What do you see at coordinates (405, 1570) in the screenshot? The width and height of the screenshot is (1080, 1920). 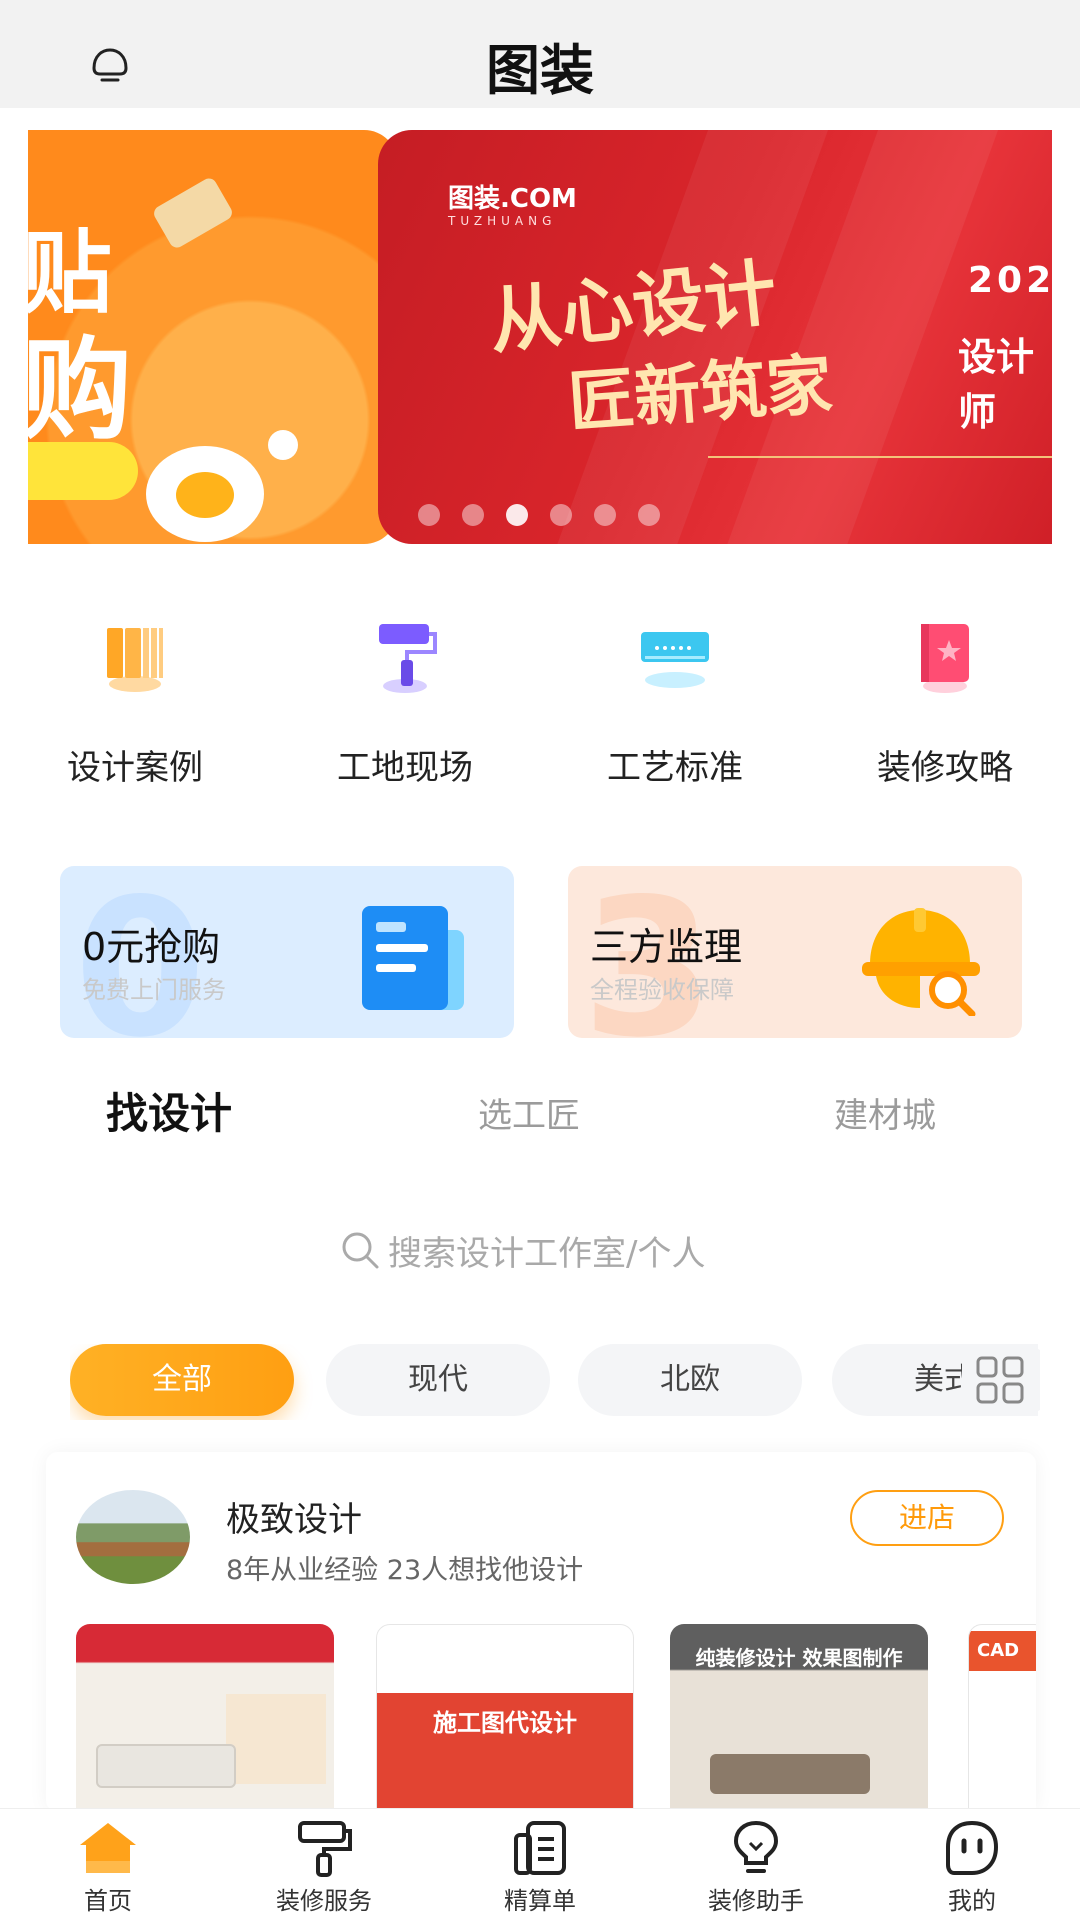 I see `designer-info: 8年从业经验 23人想找他设计` at bounding box center [405, 1570].